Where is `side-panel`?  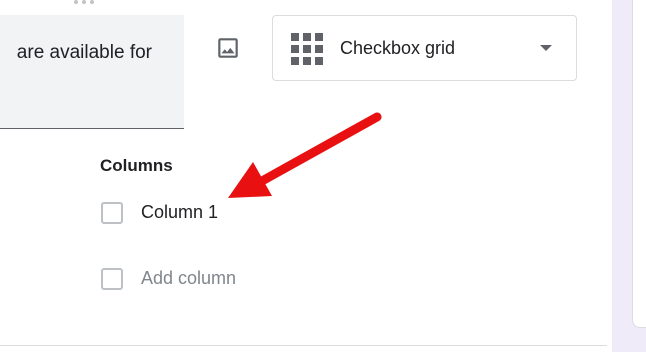 side-panel is located at coordinates (629, 176).